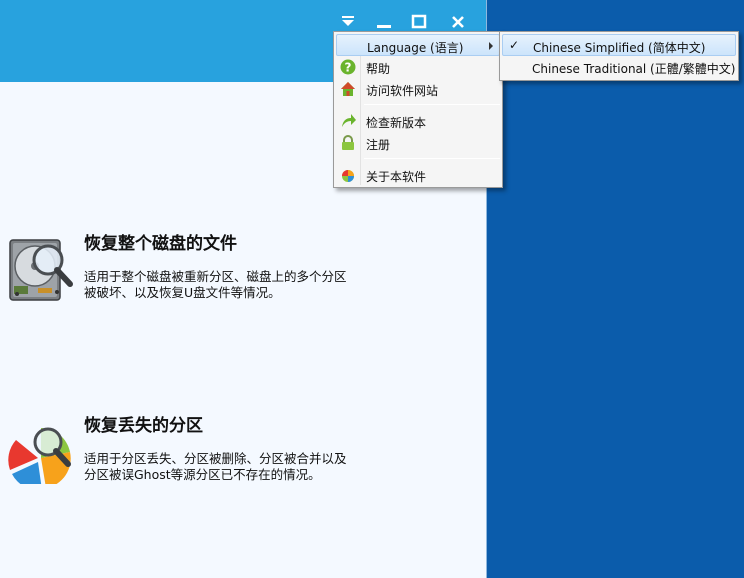 This screenshot has width=744, height=578. What do you see at coordinates (143, 426) in the screenshot?
I see `feature-title: 恢复丢失的分区` at bounding box center [143, 426].